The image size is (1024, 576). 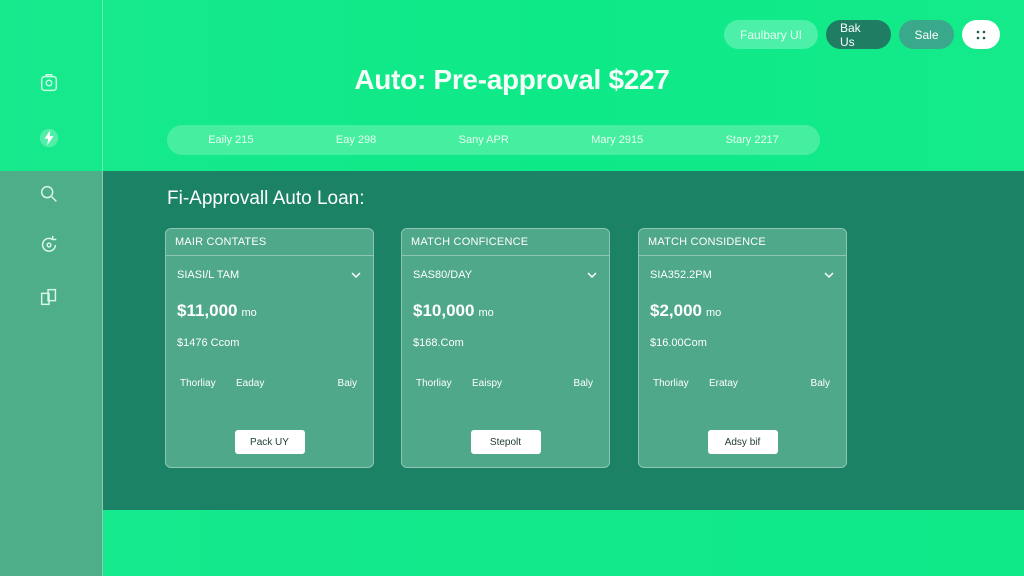 I want to click on card-action-button: Stepolt, so click(x=505, y=442).